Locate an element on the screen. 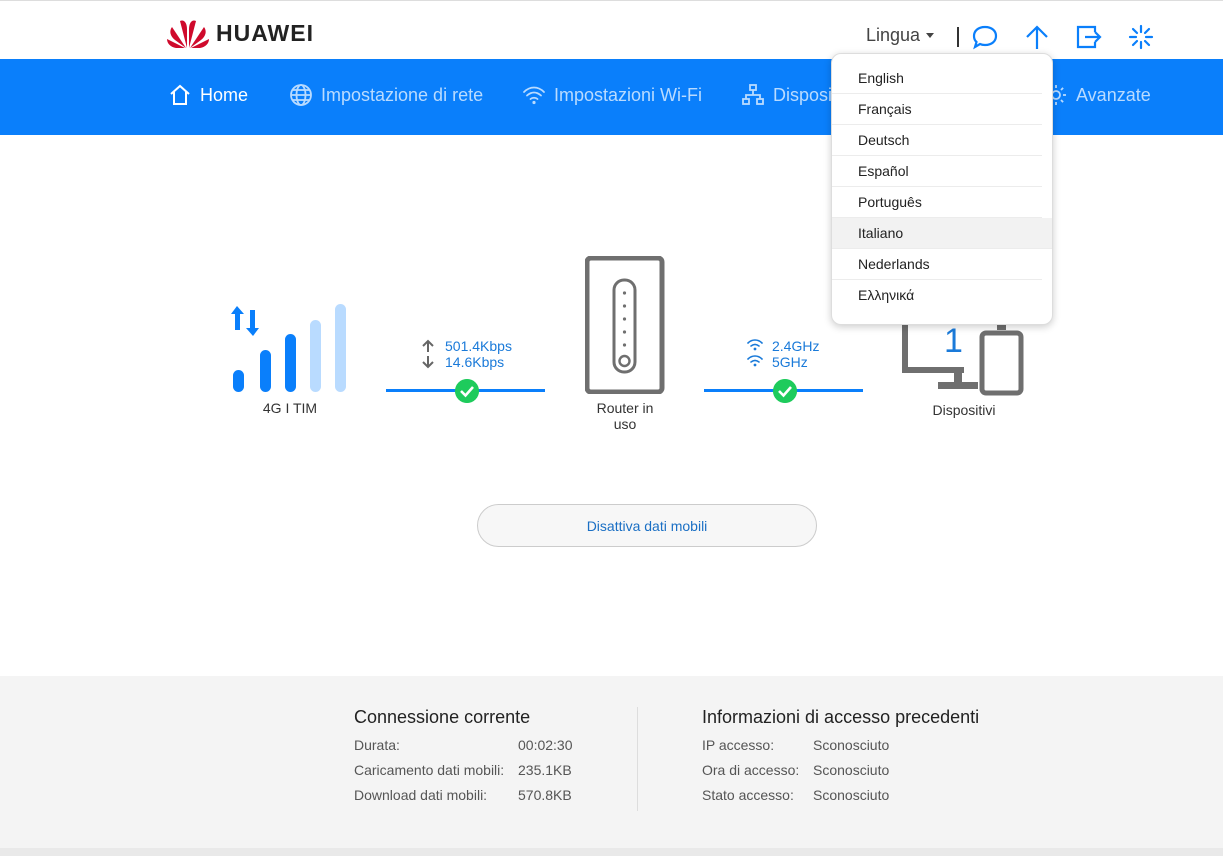 Image resolution: width=1223 pixels, height=856 pixels. huawei-logo: HUAWEI is located at coordinates (240, 33).